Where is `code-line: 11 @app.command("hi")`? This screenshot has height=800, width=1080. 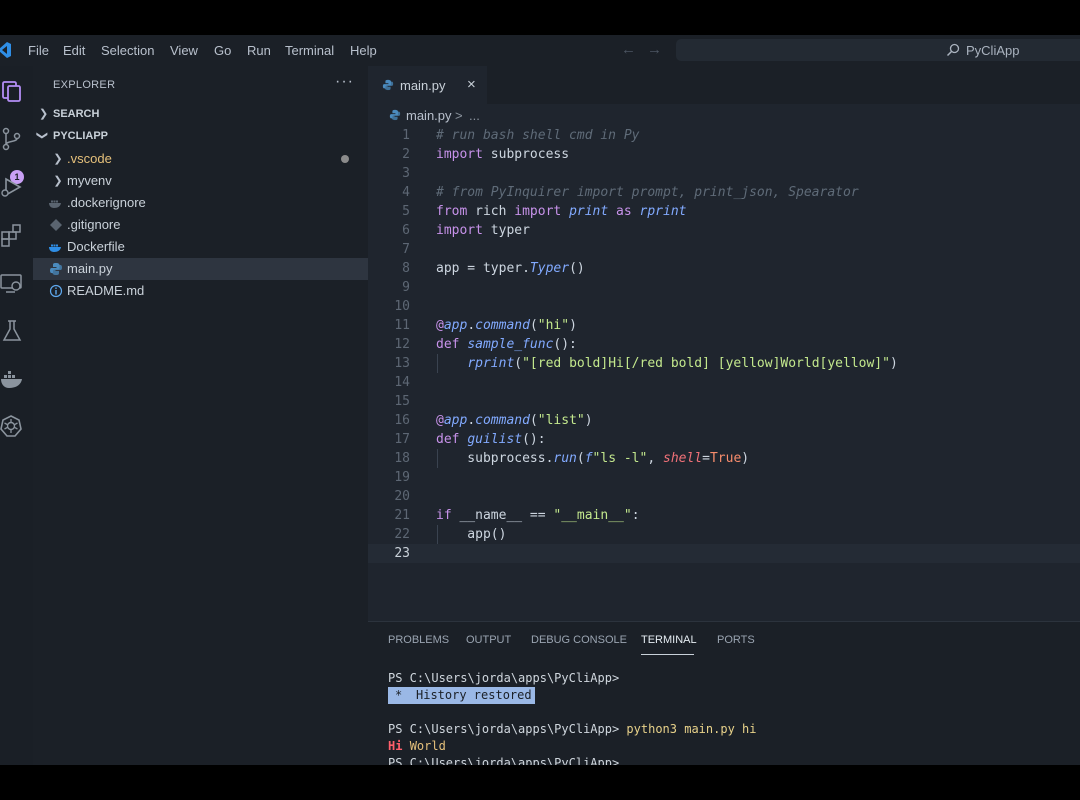 code-line: 11 @app.command("hi") is located at coordinates (724, 325).